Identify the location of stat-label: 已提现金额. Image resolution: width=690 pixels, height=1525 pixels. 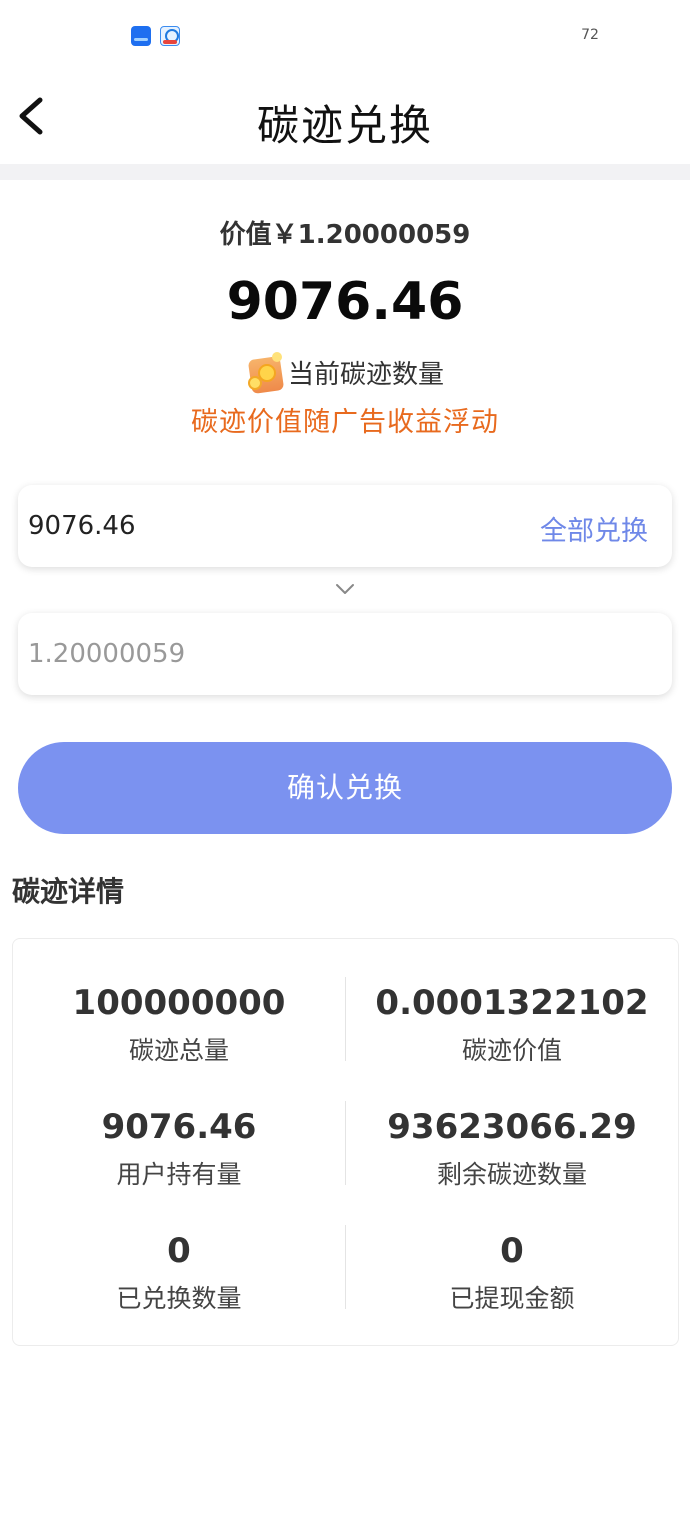
(512, 1298).